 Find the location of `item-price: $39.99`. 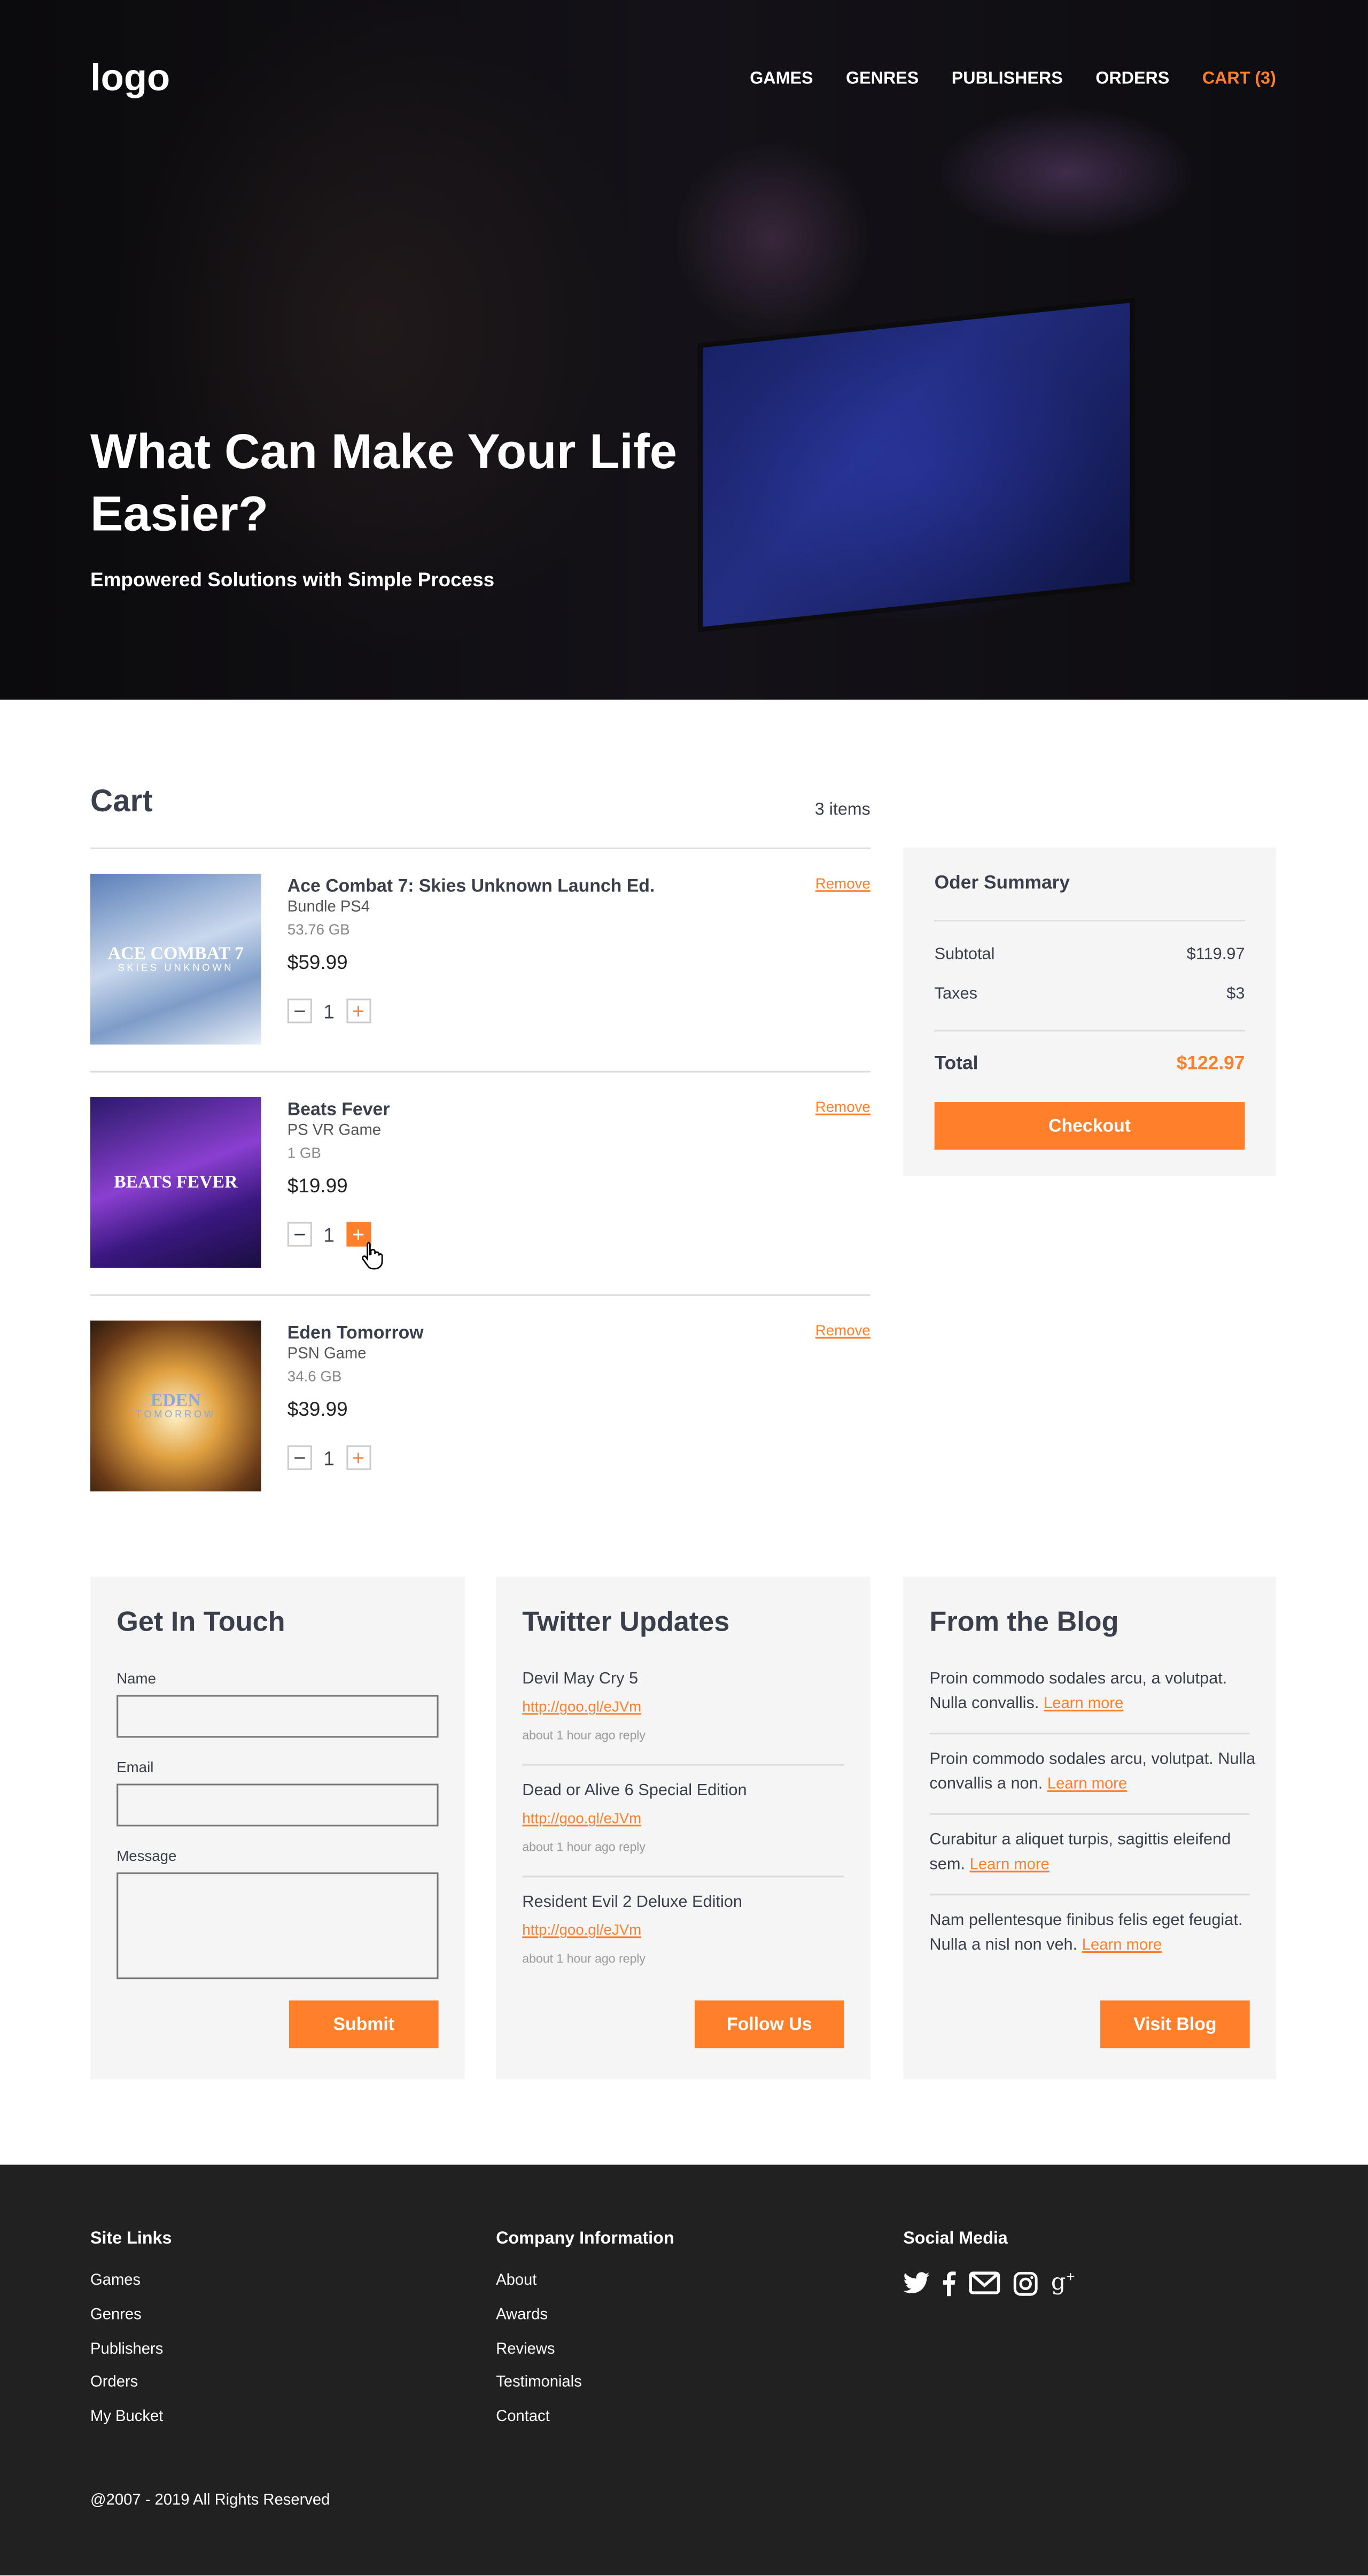

item-price: $39.99 is located at coordinates (317, 1409).